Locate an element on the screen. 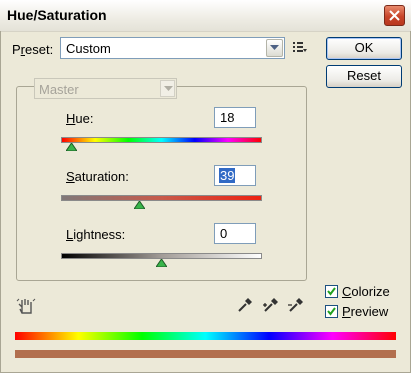 This screenshot has height=373, width=411. hue-label: Hue: is located at coordinates (80, 118).